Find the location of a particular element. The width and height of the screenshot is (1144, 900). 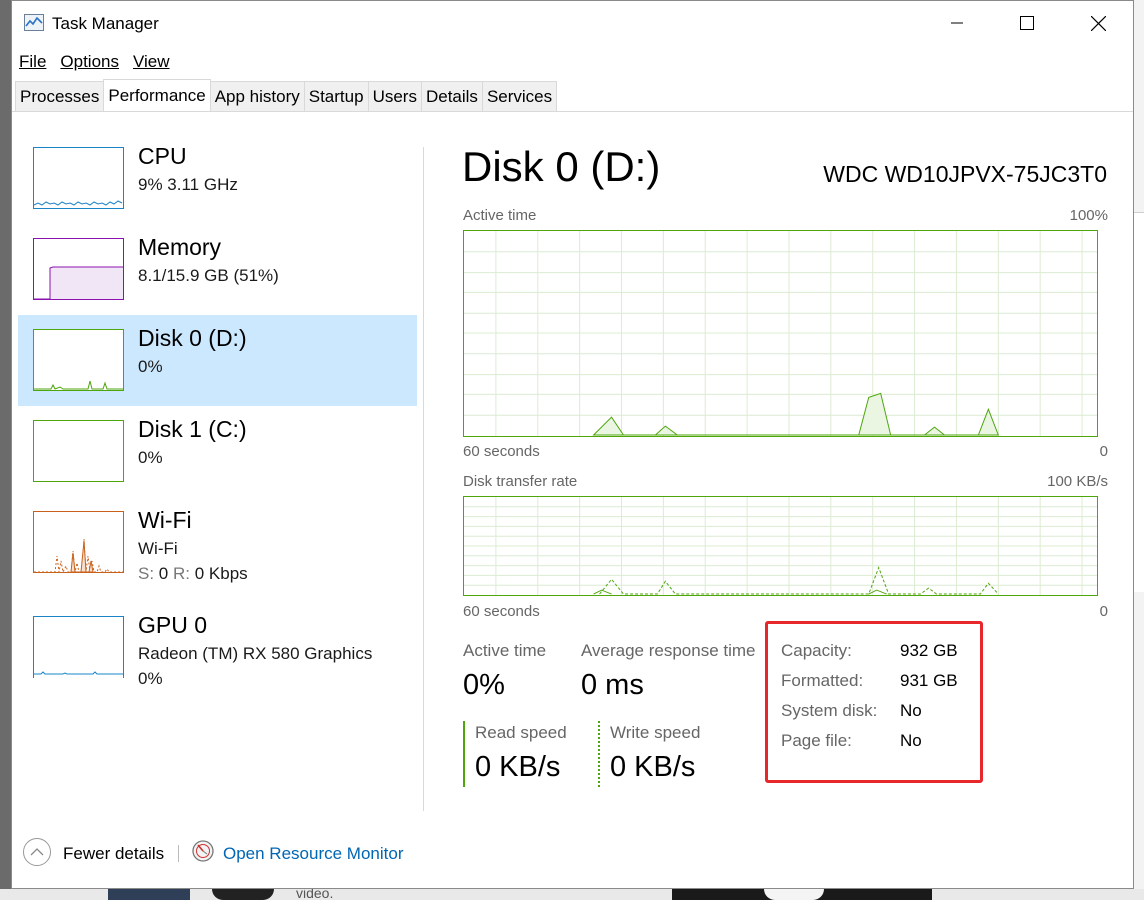

background-avatar is located at coordinates (243, 894).